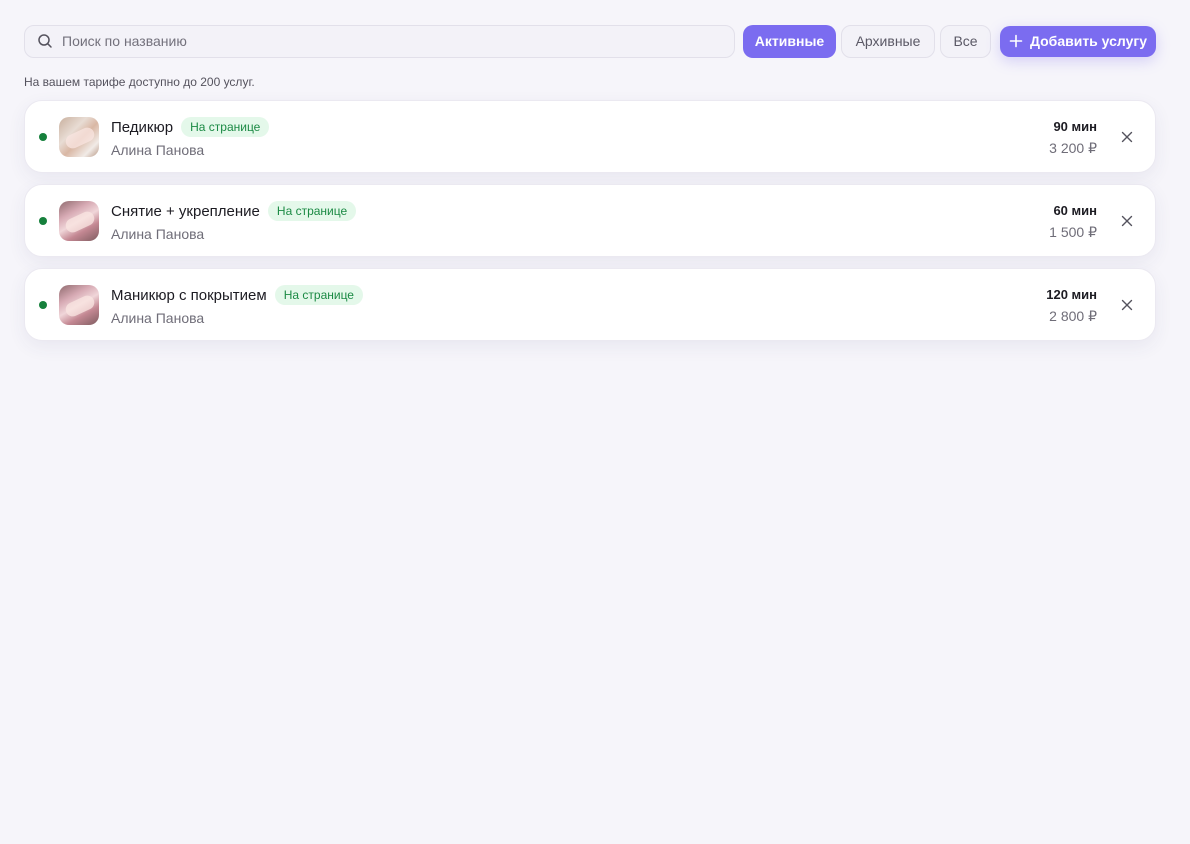 The width and height of the screenshot is (1190, 844). What do you see at coordinates (139, 82) in the screenshot?
I see `tariff-note: На вашем тарифе доступно до 200 услуг.` at bounding box center [139, 82].